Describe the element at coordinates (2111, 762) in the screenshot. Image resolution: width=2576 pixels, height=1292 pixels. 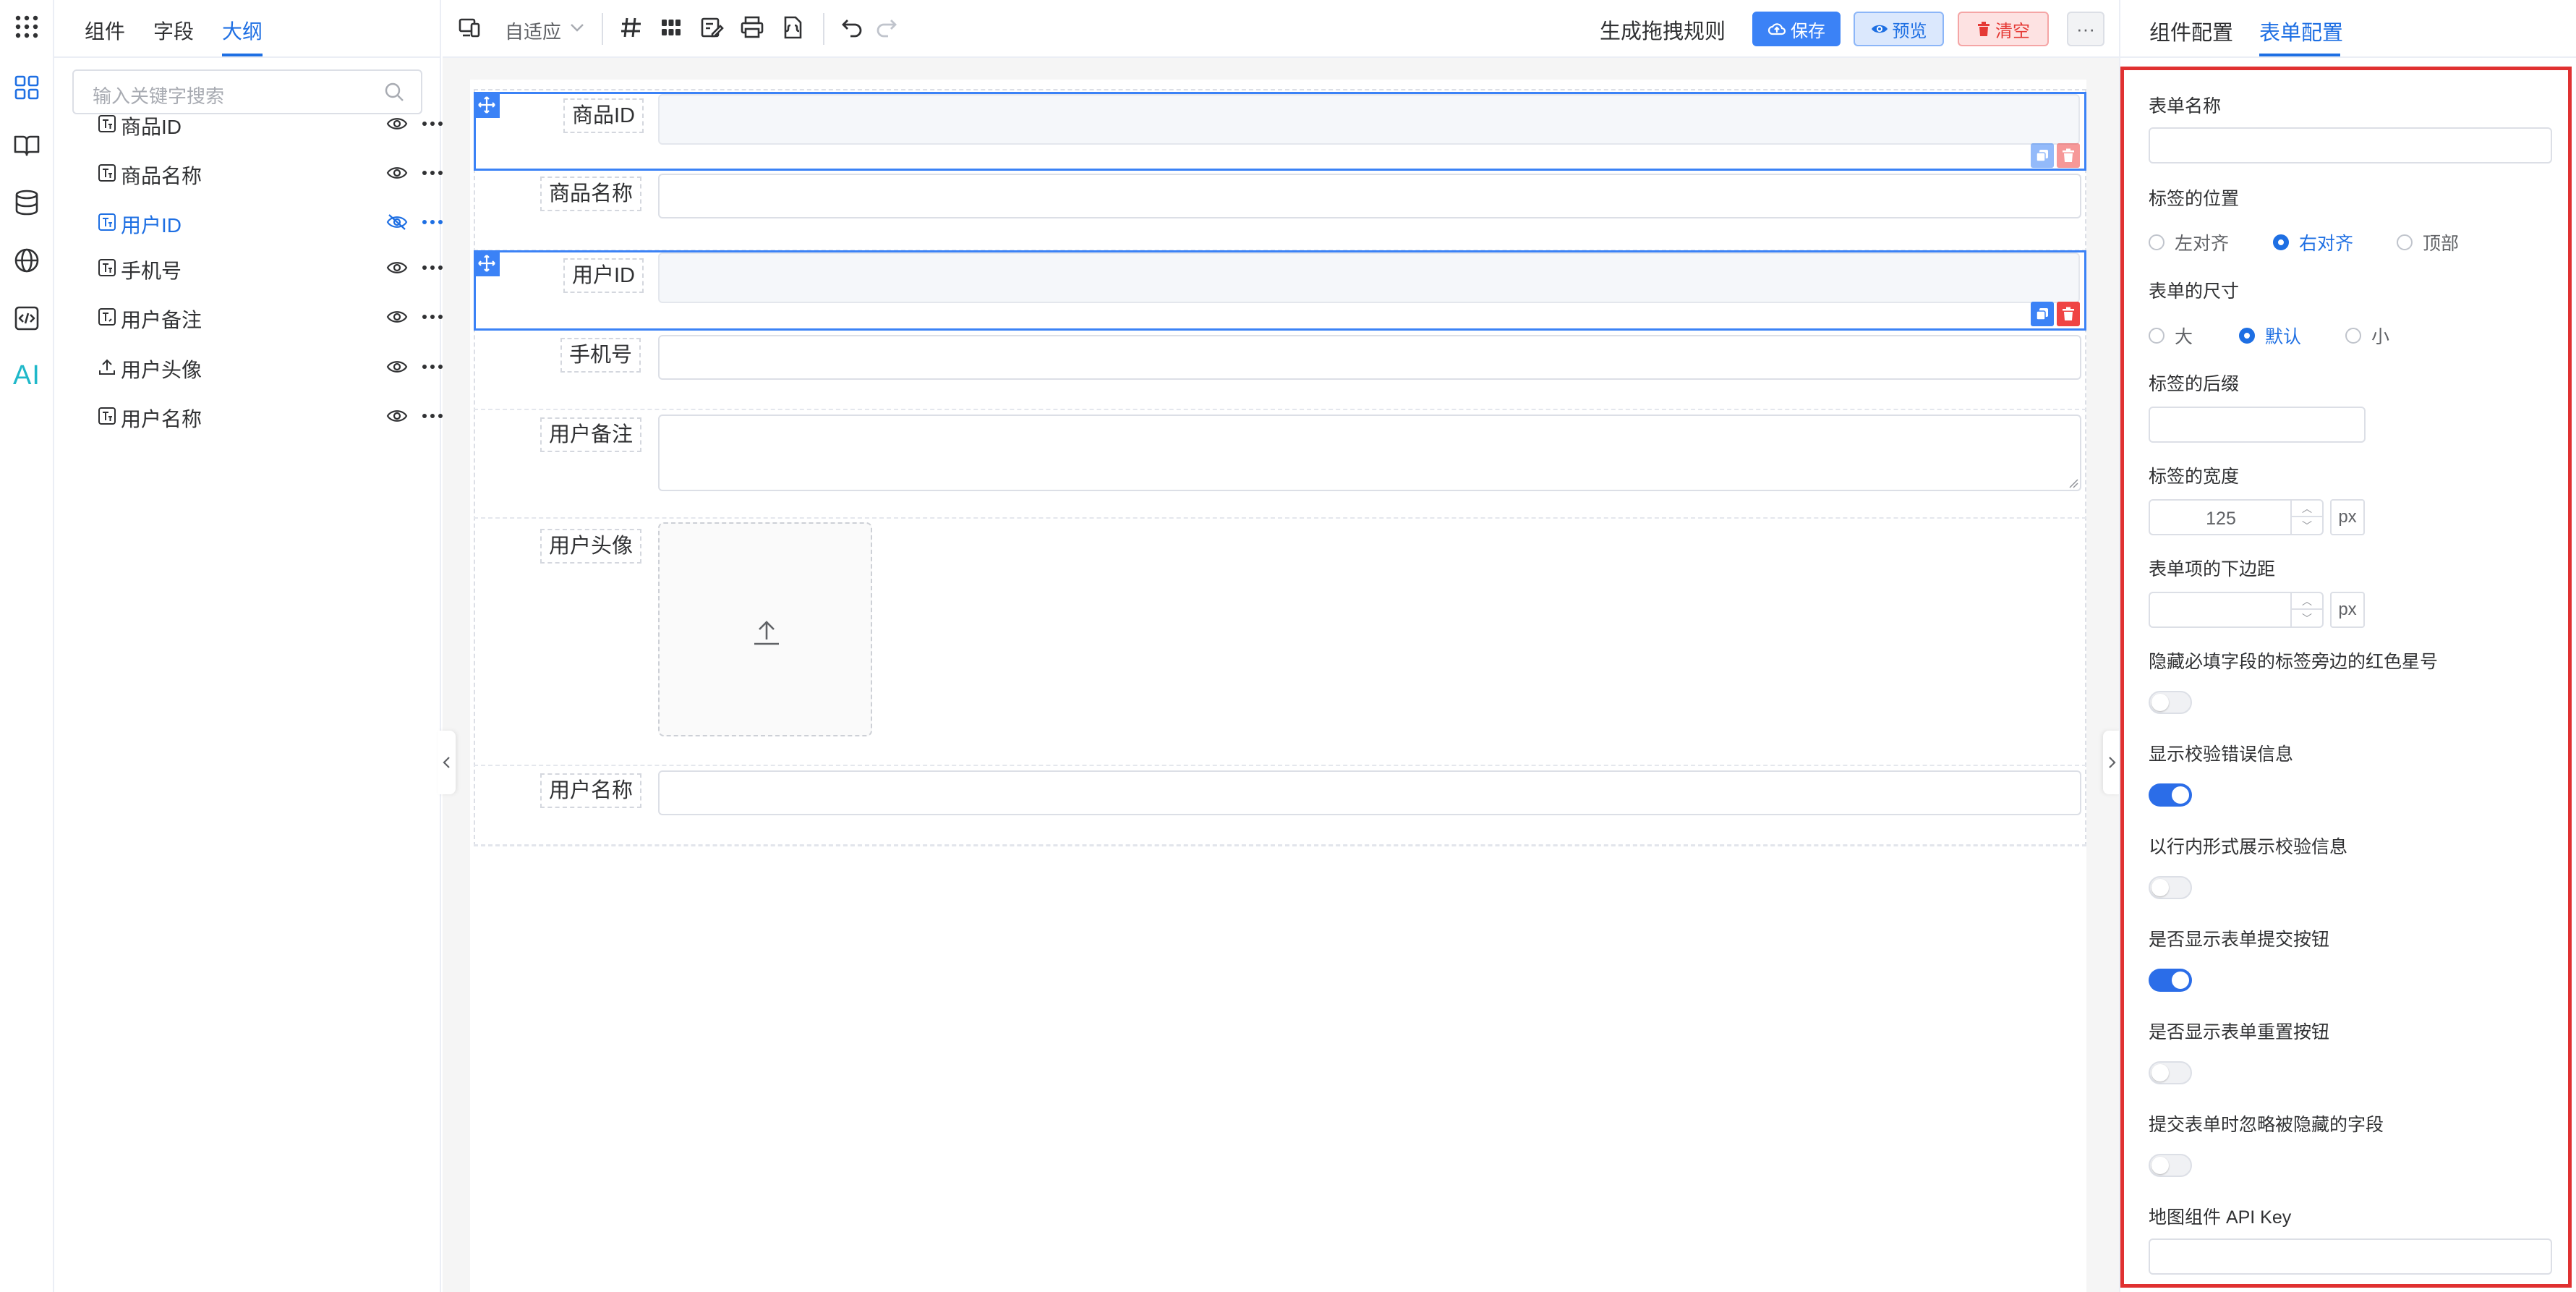
I see `collapse-right-button` at that location.